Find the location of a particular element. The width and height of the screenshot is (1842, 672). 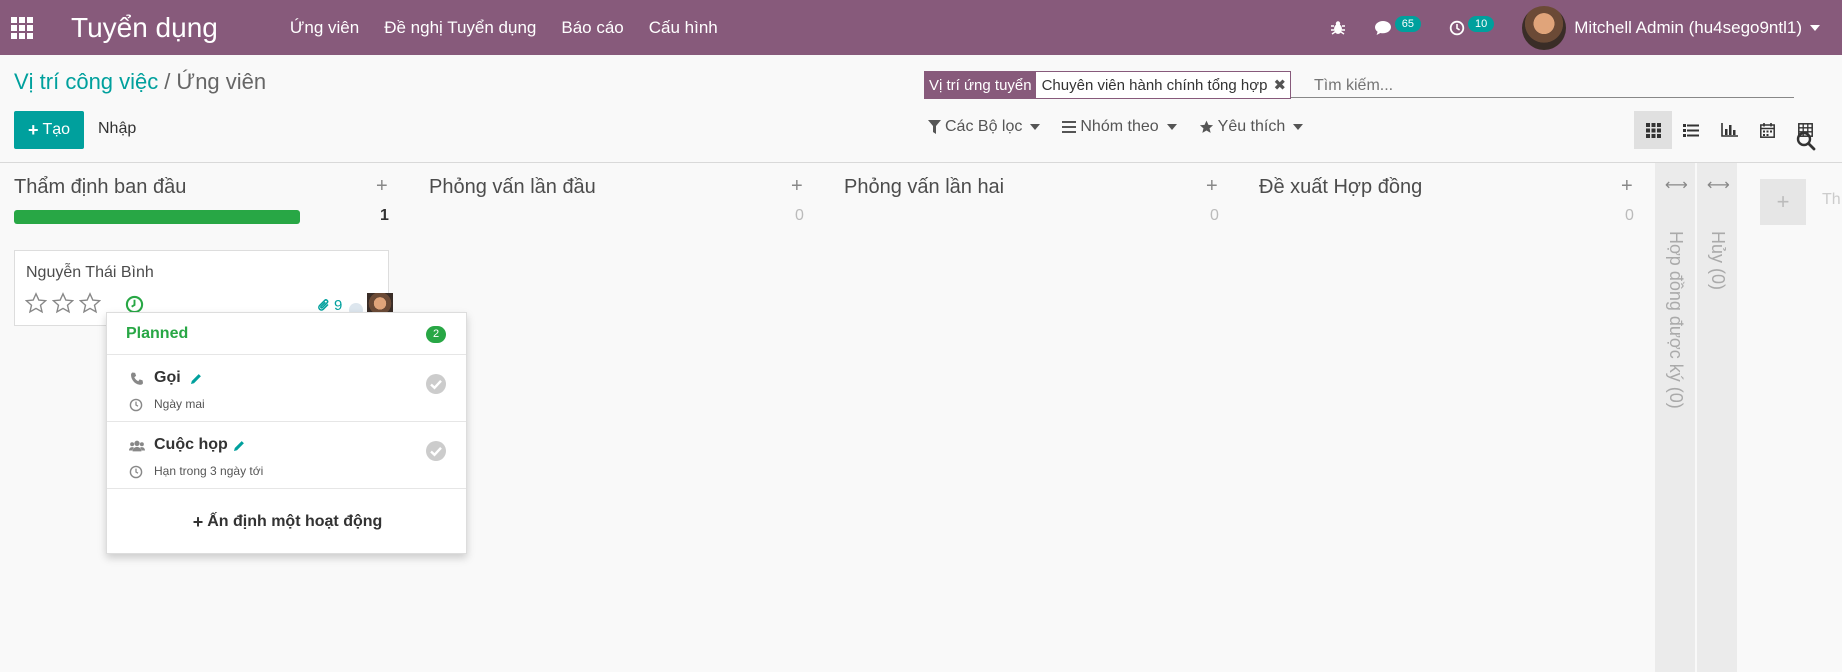

kanban-view-button is located at coordinates (1653, 130).